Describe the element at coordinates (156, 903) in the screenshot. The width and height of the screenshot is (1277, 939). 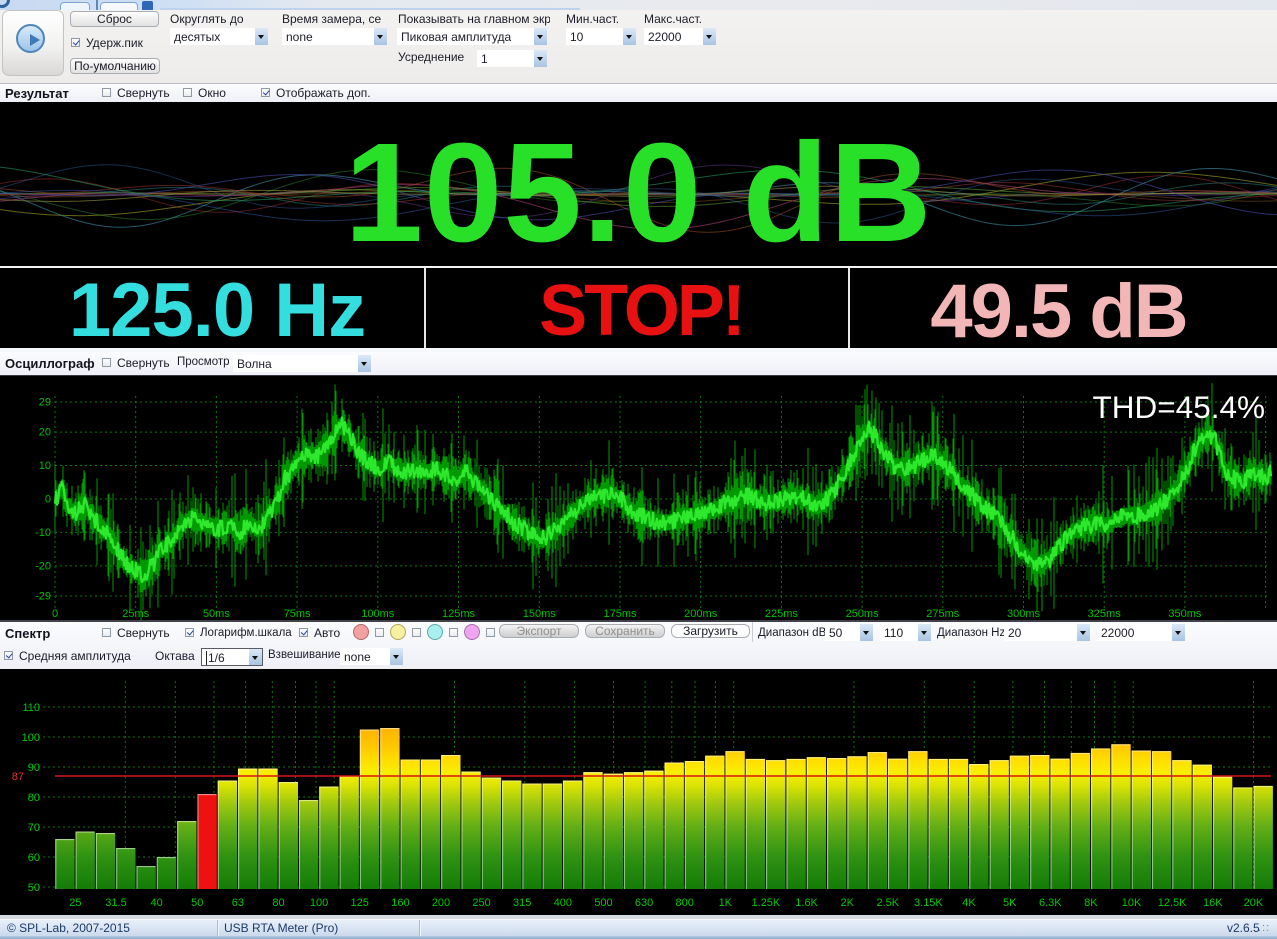
I see `svg-text: 40` at that location.